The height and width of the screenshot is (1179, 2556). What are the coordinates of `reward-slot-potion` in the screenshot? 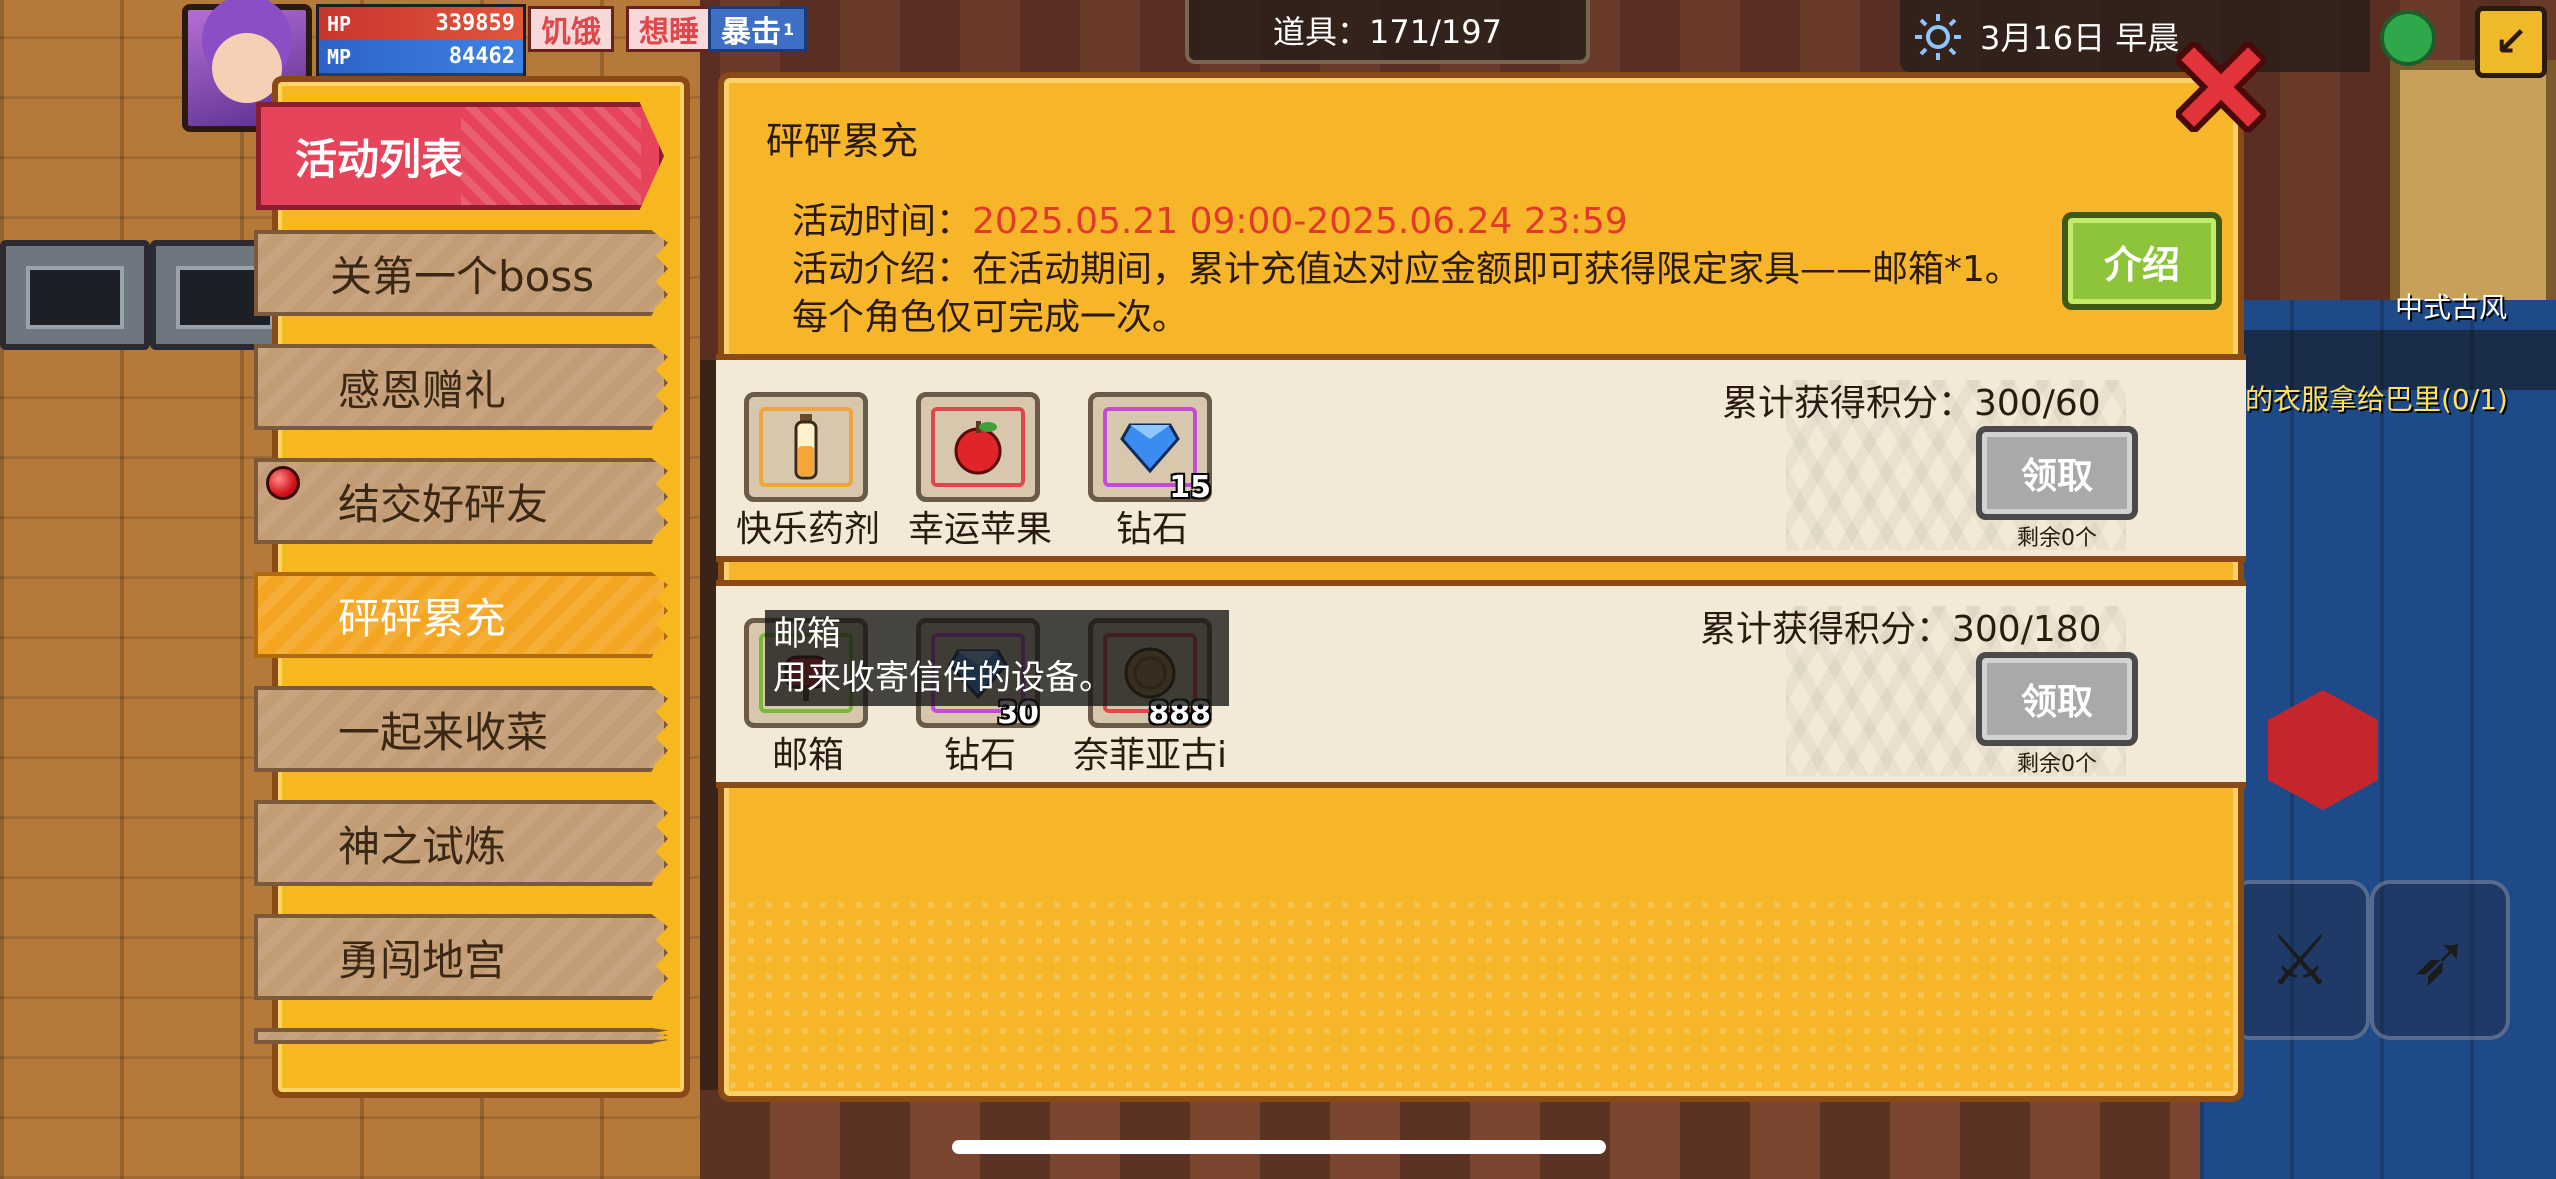 It's located at (806, 447).